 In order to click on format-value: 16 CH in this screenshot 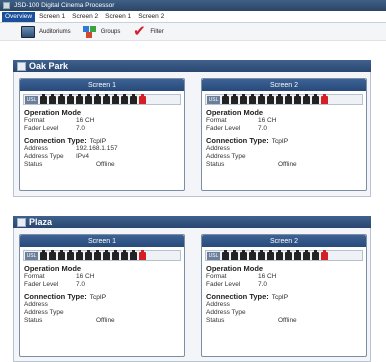, I will do `click(85, 276)`.